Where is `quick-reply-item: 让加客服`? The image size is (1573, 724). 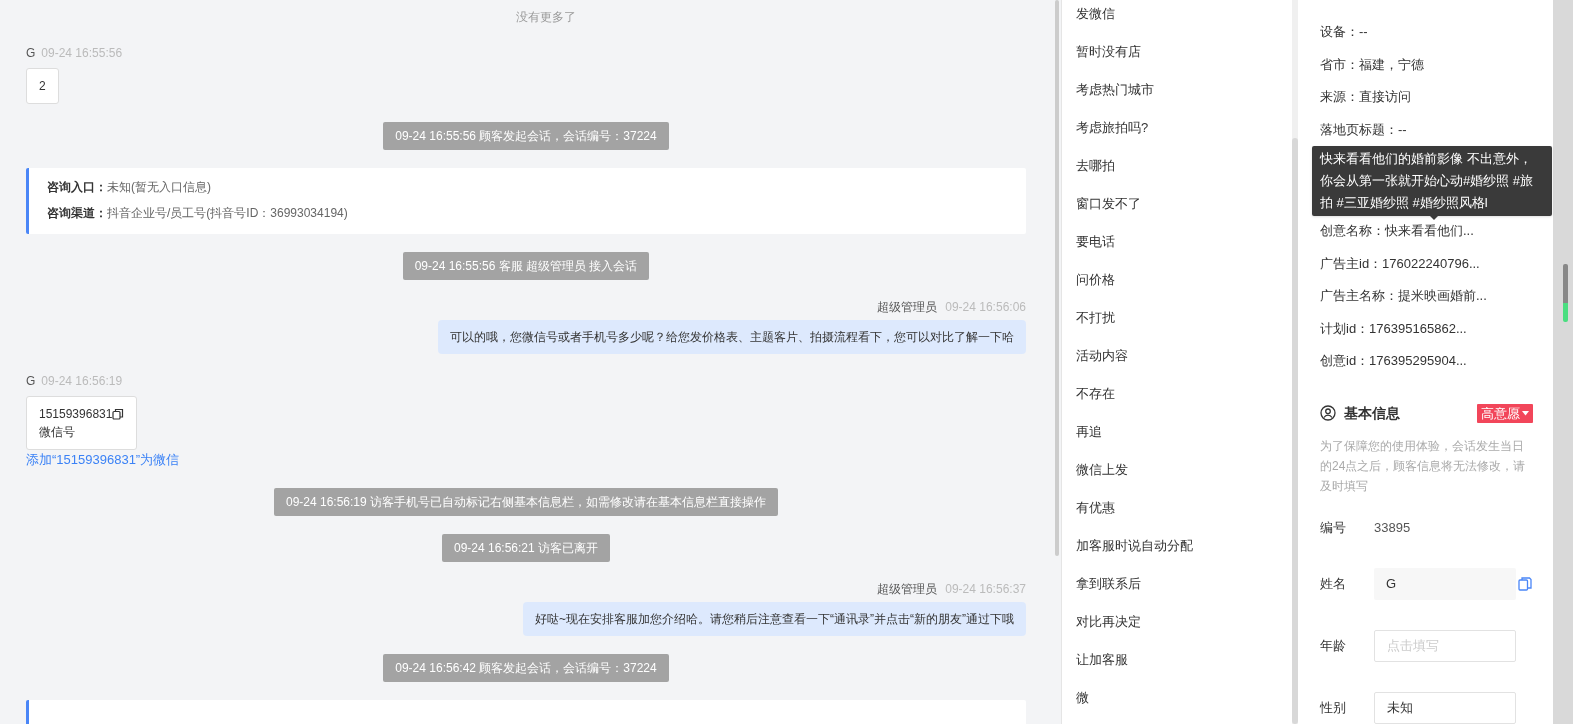 quick-reply-item: 让加客服 is located at coordinates (1184, 660).